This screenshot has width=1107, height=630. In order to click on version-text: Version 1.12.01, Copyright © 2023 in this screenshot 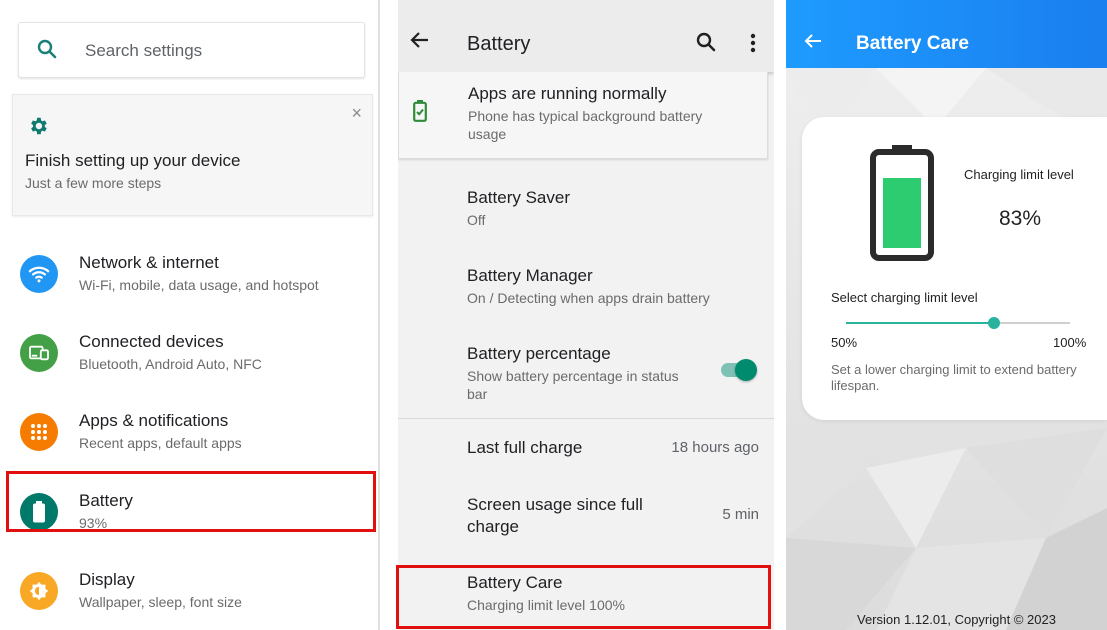, I will do `click(956, 619)`.